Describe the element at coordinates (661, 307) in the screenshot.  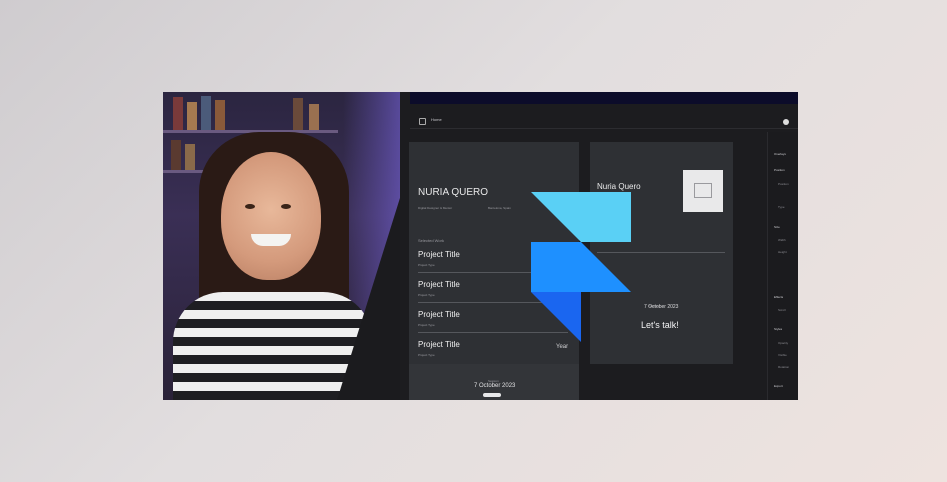
I see `event-date-tablet: 7 October 2023` at that location.